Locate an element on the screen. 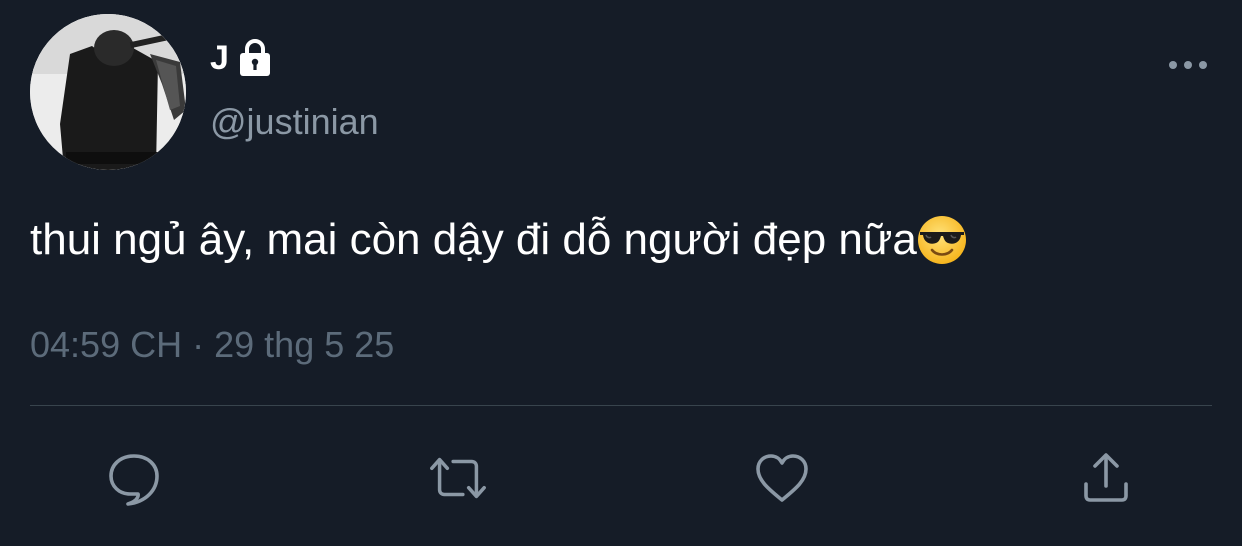 The height and width of the screenshot is (546, 1242). retweet-button is located at coordinates (458, 478).